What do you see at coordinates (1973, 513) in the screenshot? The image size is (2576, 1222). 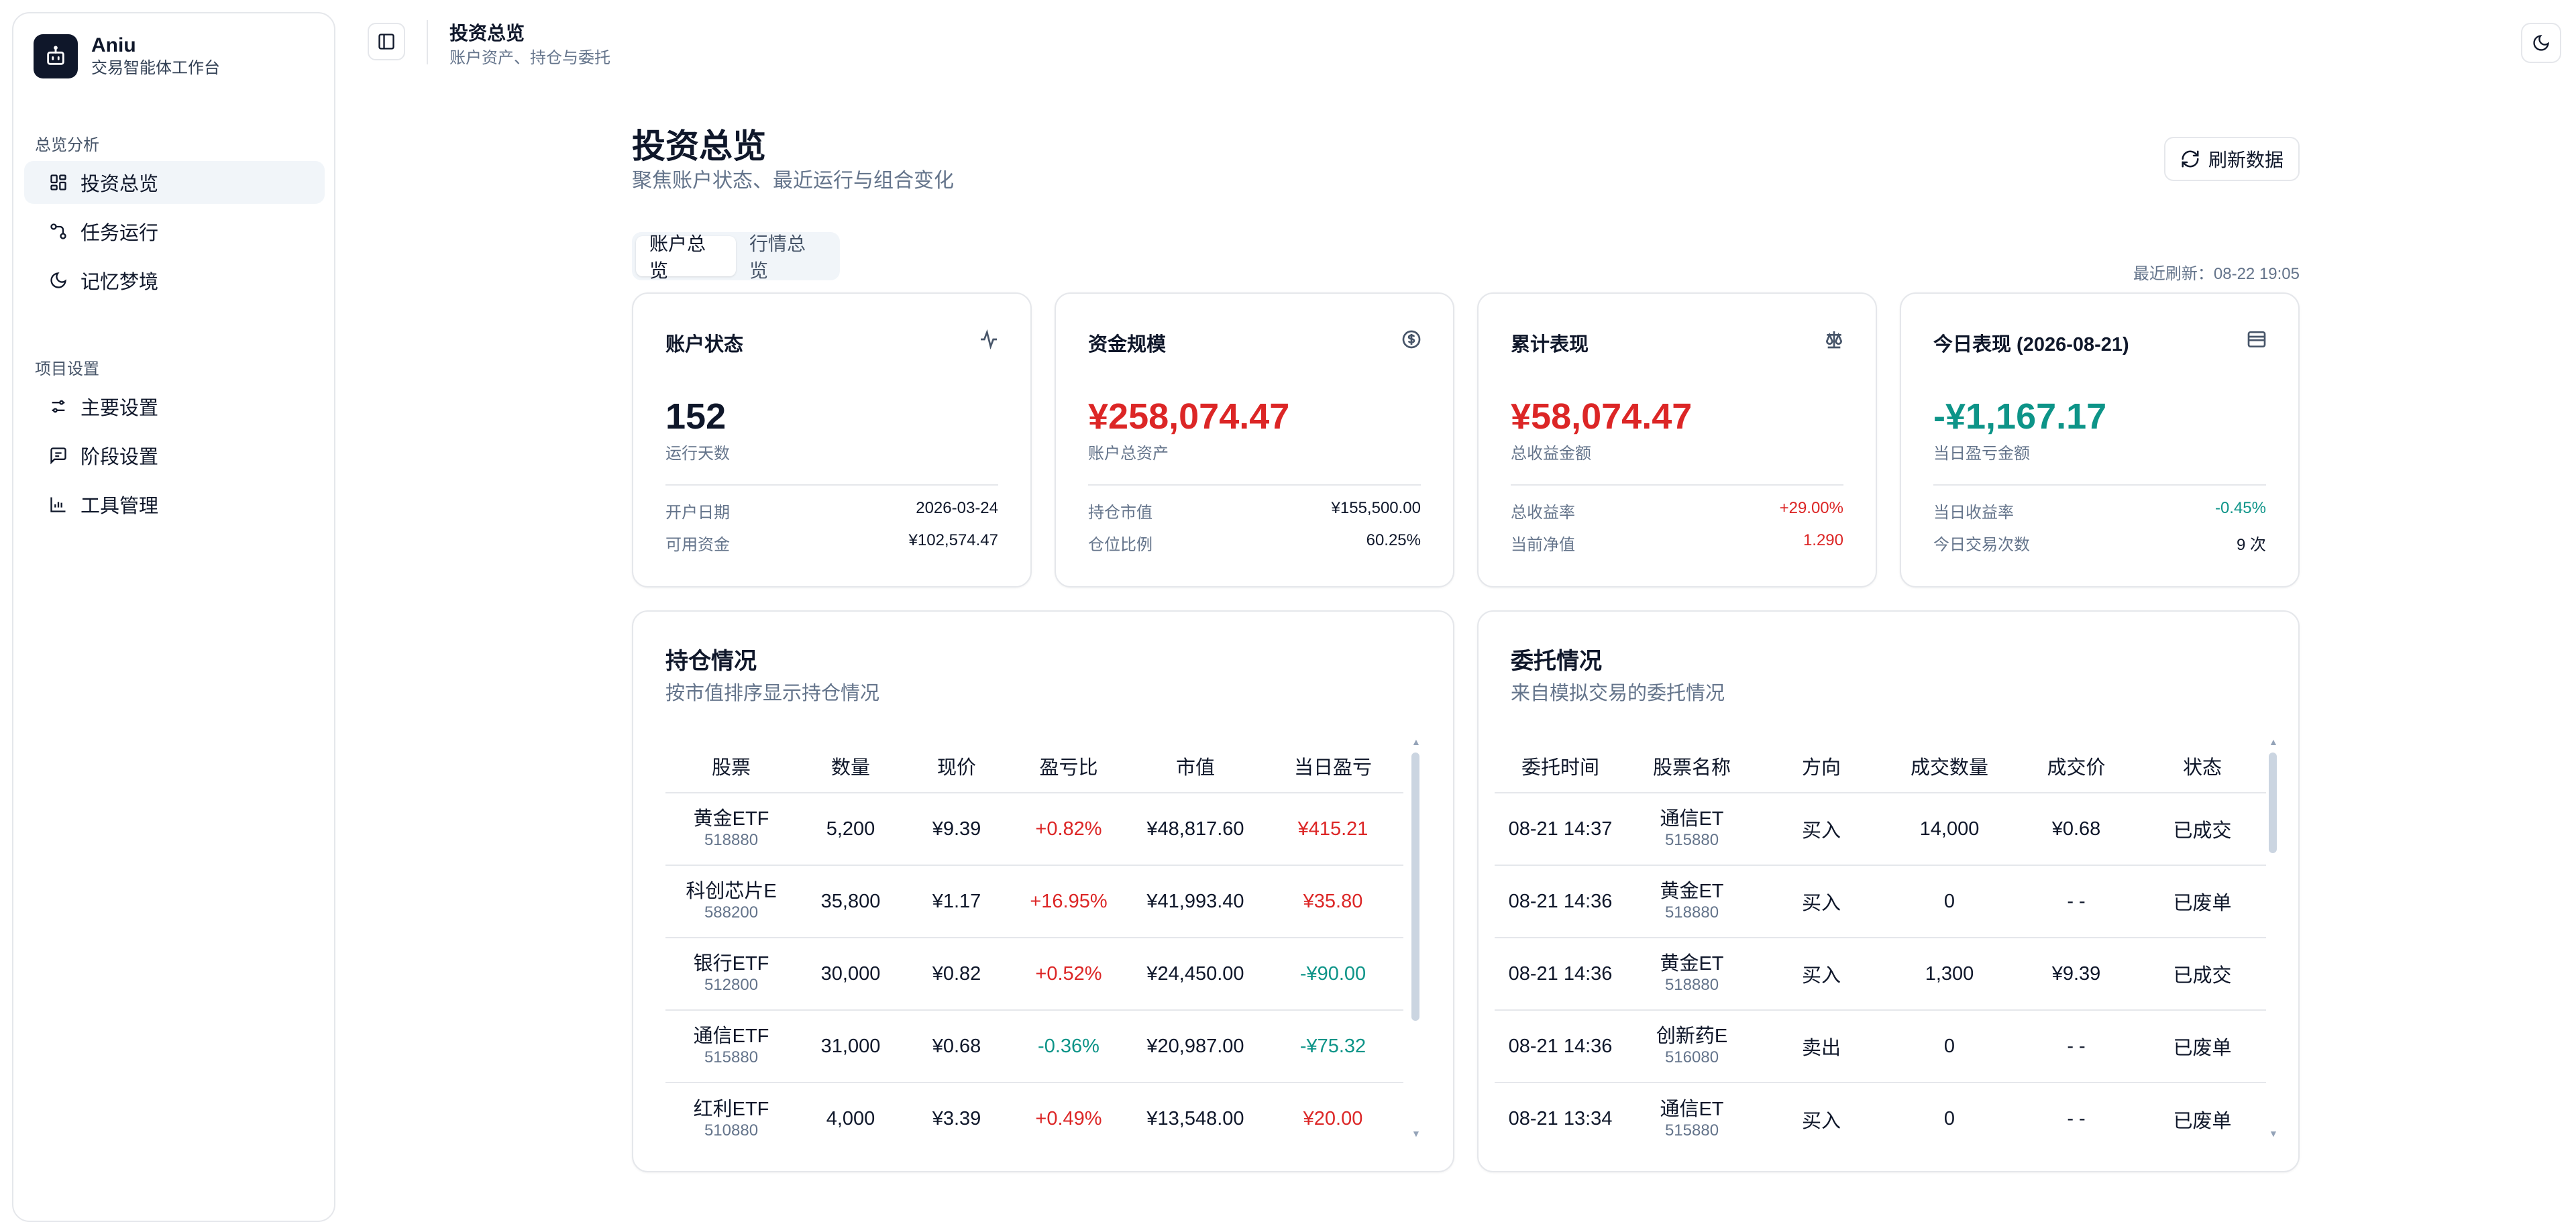 I see `stat-row-label: 当日收益率` at bounding box center [1973, 513].